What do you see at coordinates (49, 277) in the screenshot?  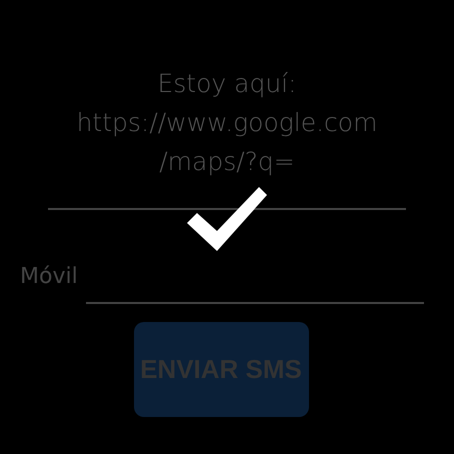 I see `phone-label: Móvil` at bounding box center [49, 277].